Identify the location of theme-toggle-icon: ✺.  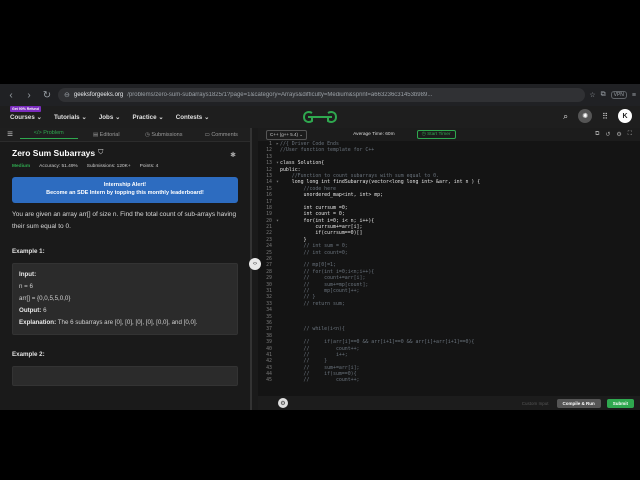
(585, 116).